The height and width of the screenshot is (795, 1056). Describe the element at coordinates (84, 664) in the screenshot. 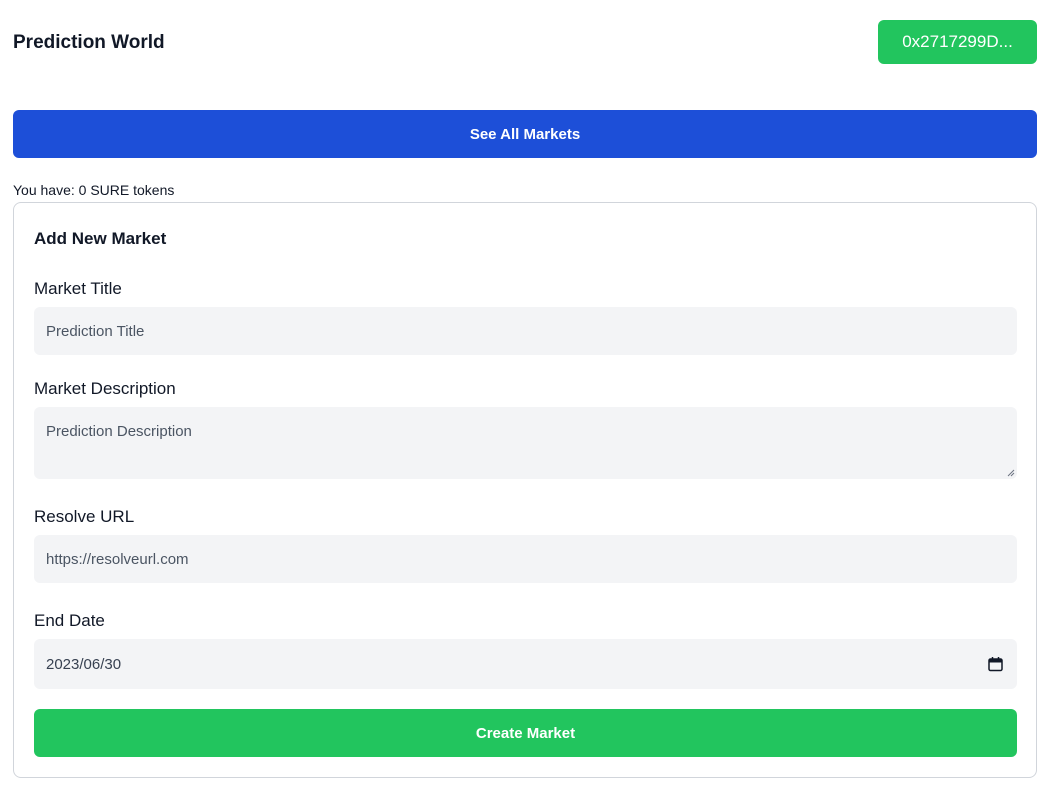

I see `end-date-value: 2023/06/30` at that location.